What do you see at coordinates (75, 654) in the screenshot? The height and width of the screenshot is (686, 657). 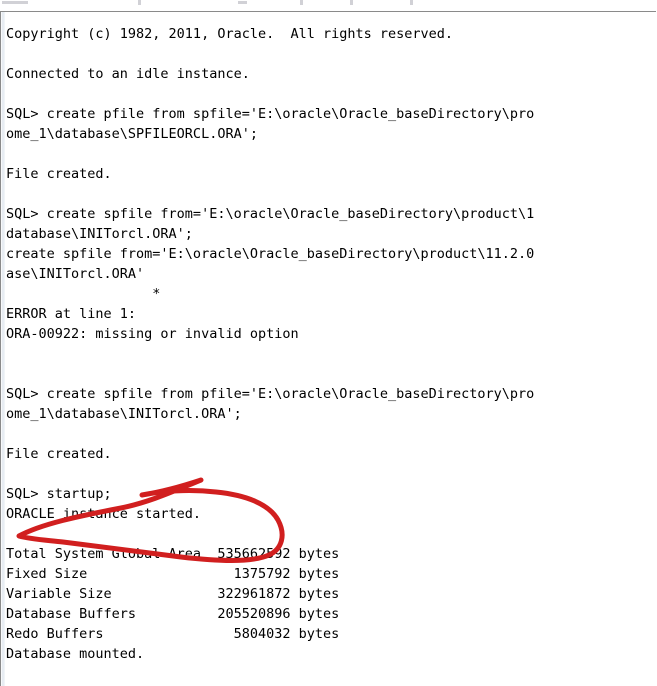 I see `terminal-line: Database mounted.` at bounding box center [75, 654].